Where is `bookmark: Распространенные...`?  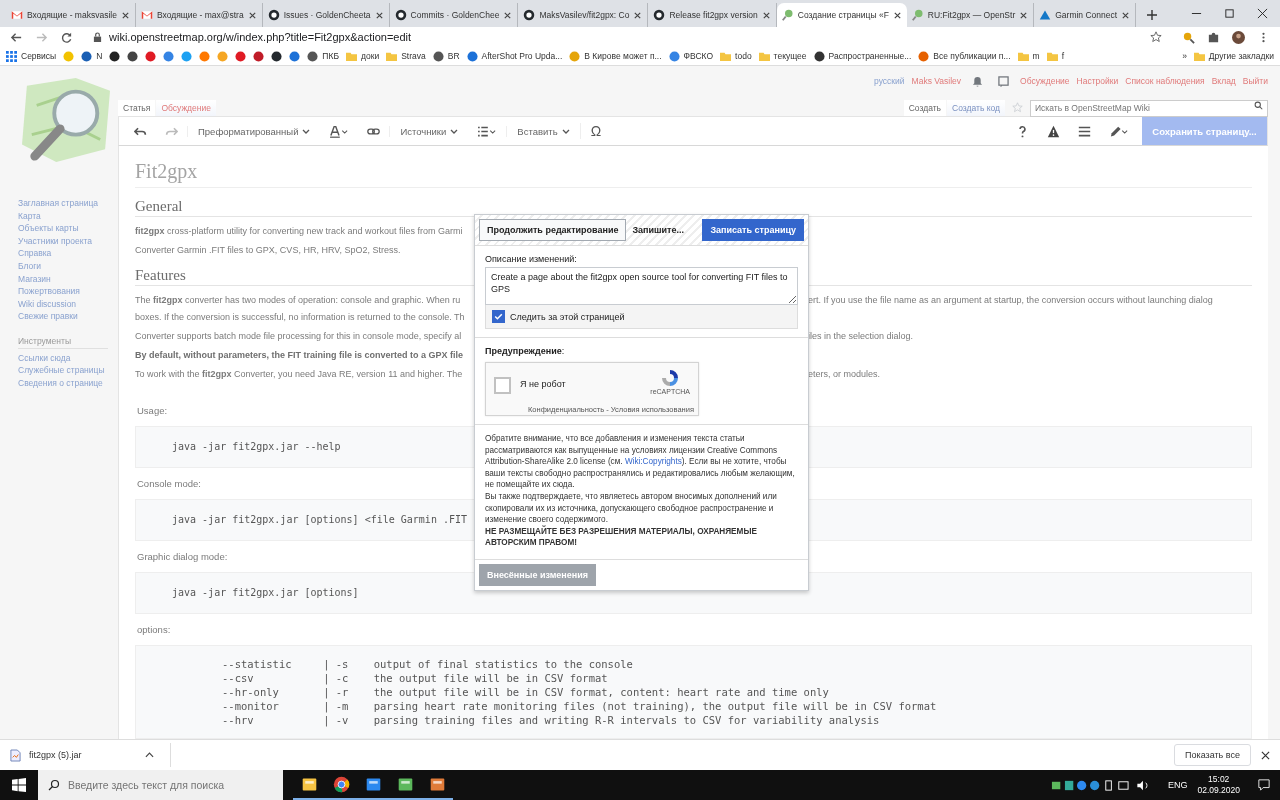
bookmark: Распространенные... is located at coordinates (862, 56).